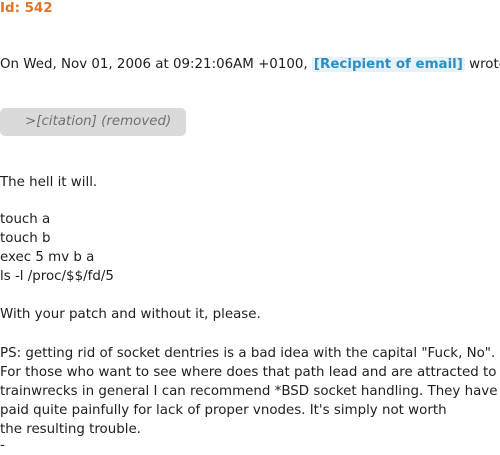 This screenshot has width=500, height=455. Describe the element at coordinates (47, 257) in the screenshot. I see `code-line: exec 5 mv b a` at that location.